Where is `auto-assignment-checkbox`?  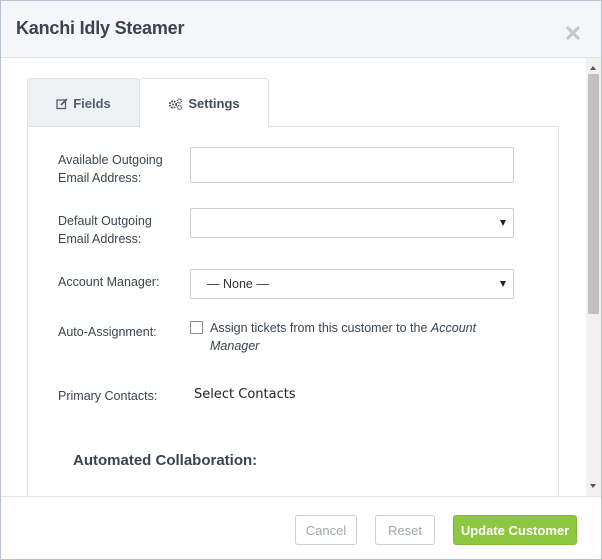
auto-assignment-checkbox is located at coordinates (196, 327).